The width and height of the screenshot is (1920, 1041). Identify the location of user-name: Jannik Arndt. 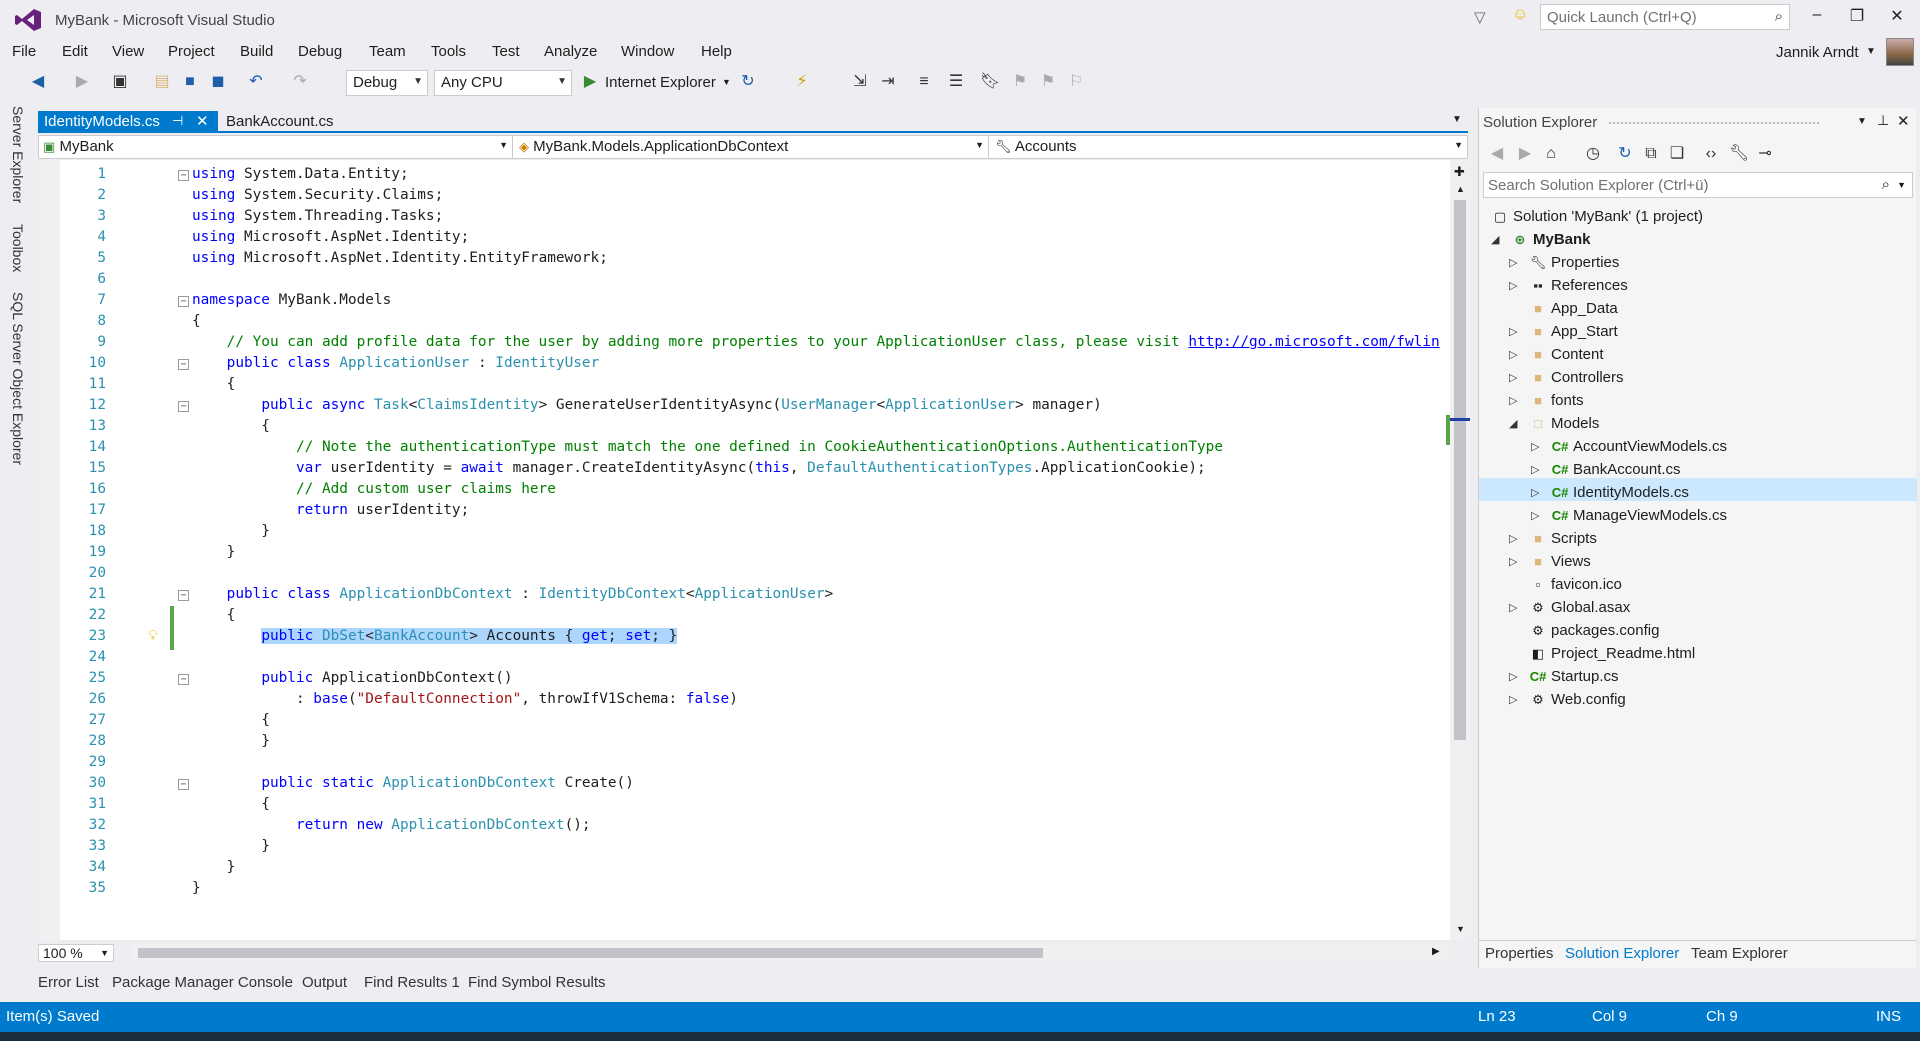
(1817, 52).